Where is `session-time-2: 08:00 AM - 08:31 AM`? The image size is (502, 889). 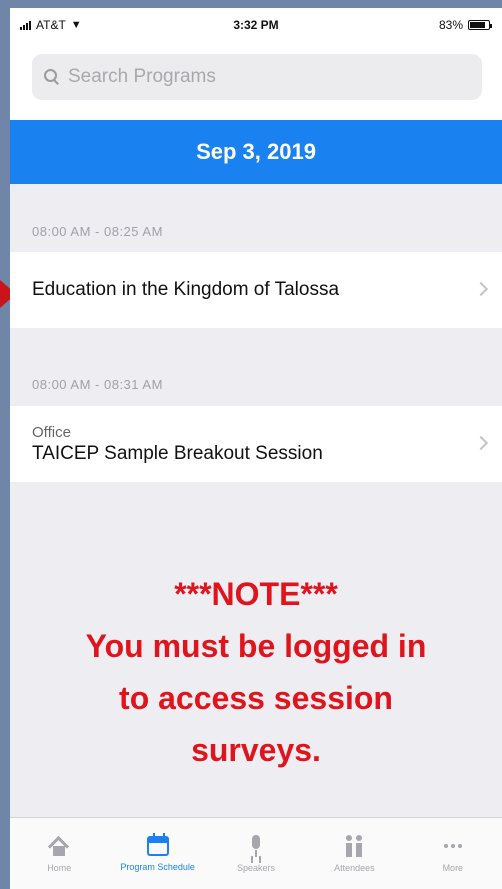
session-time-2: 08:00 AM - 08:31 AM is located at coordinates (97, 384).